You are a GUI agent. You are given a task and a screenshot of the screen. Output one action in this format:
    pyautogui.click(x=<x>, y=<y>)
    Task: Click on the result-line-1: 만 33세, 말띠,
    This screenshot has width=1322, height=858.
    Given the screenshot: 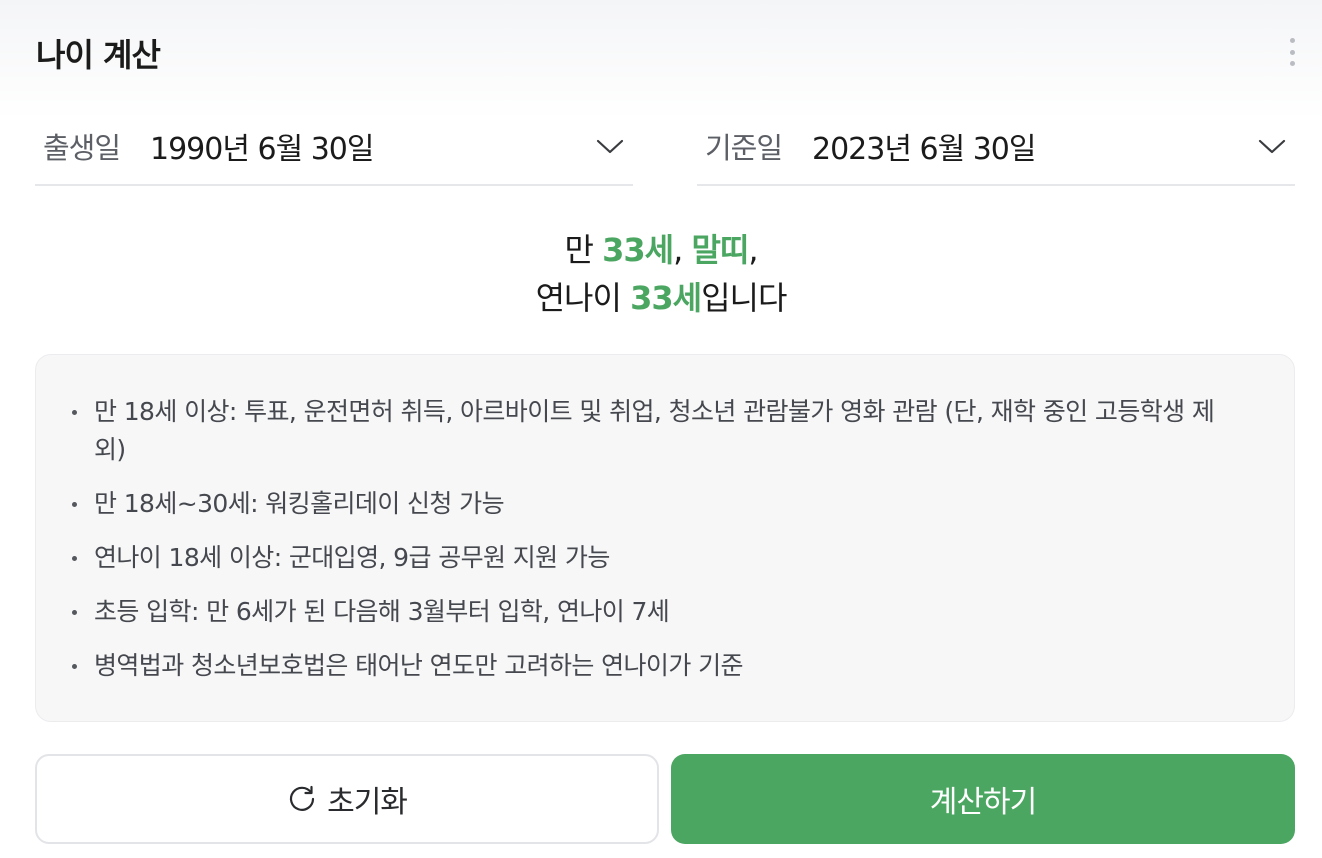 What is the action you would take?
    pyautogui.click(x=661, y=250)
    